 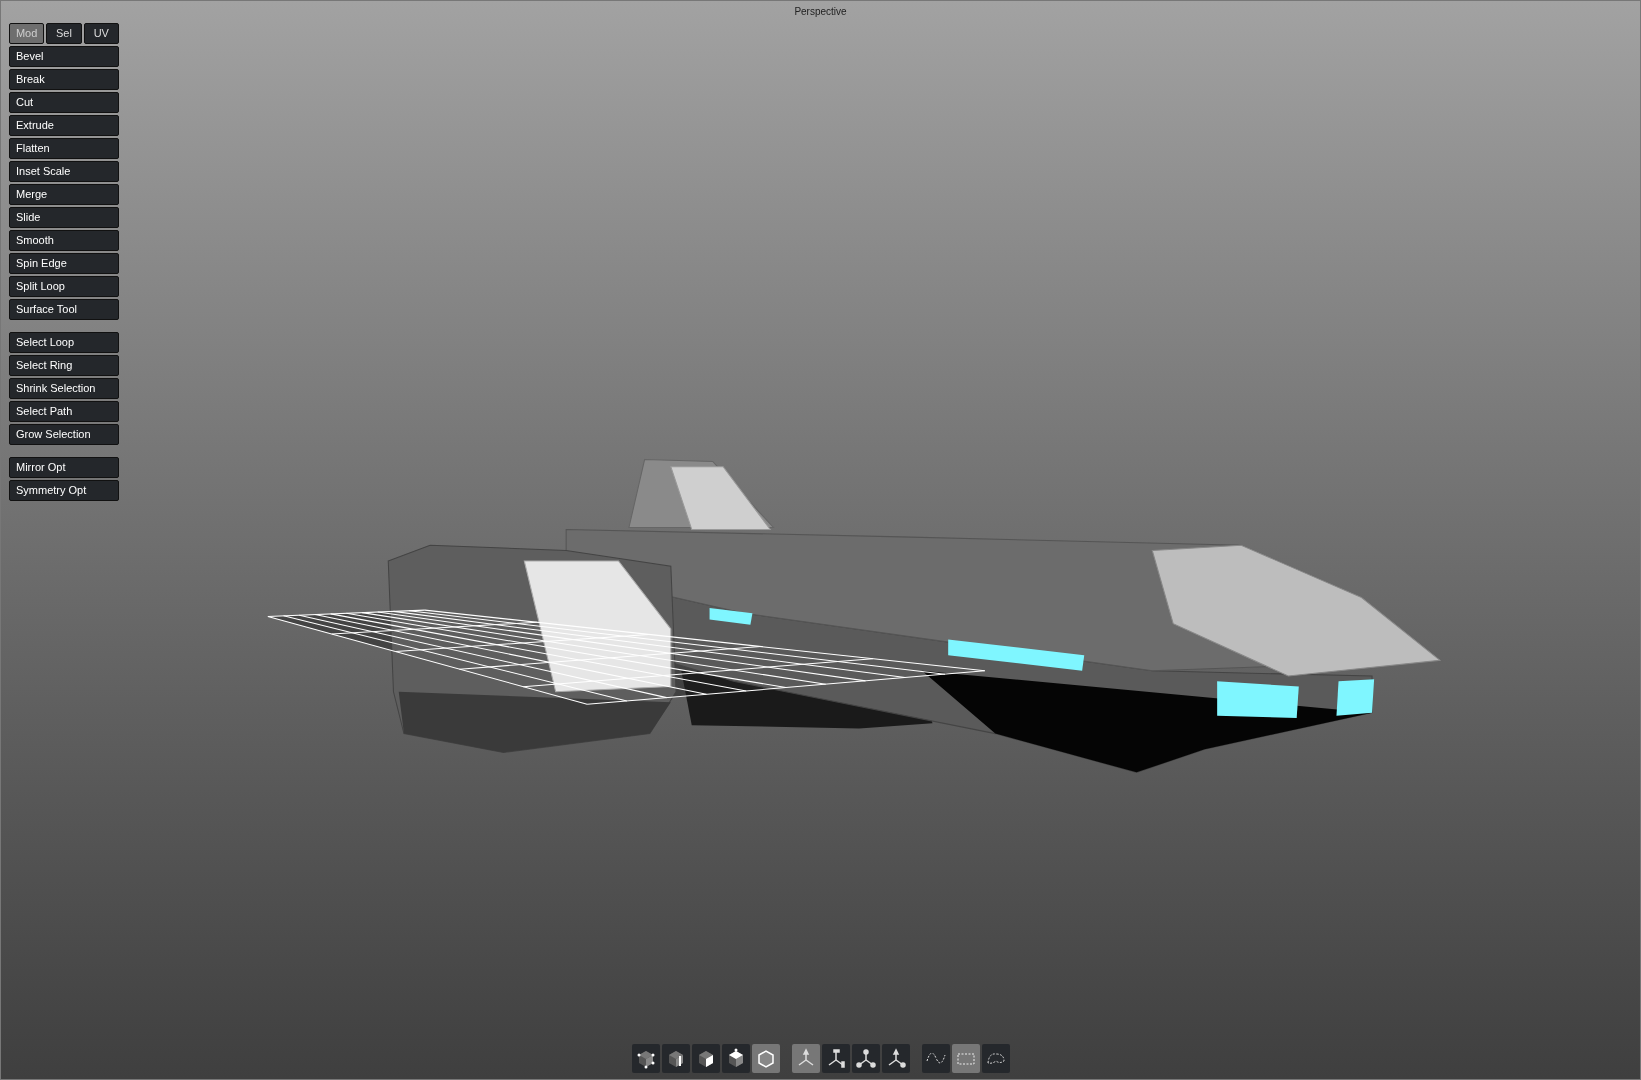 What do you see at coordinates (64, 490) in the screenshot?
I see `tool-button: Symmetry Opt` at bounding box center [64, 490].